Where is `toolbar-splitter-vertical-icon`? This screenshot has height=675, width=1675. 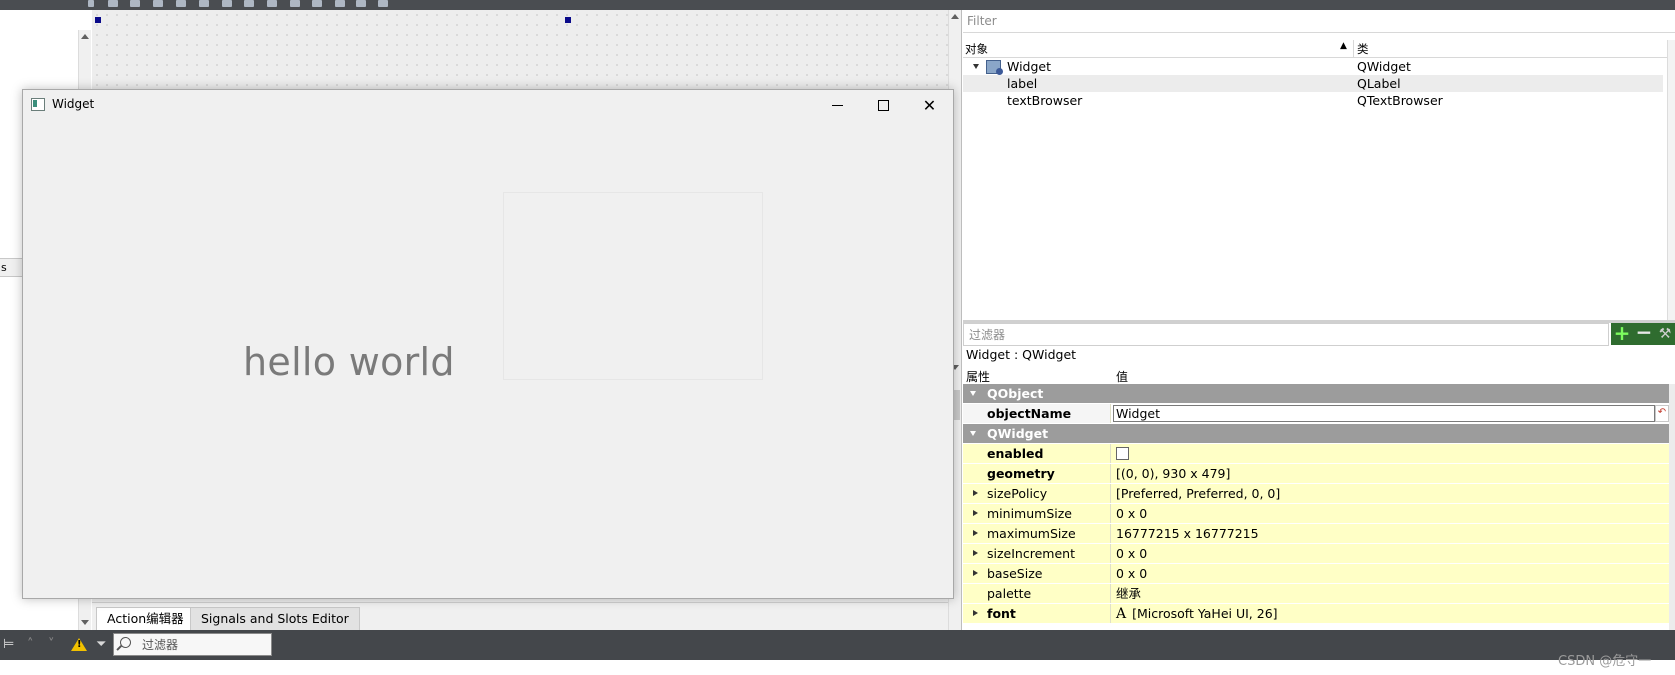
toolbar-splitter-vertical-icon is located at coordinates (295, 3).